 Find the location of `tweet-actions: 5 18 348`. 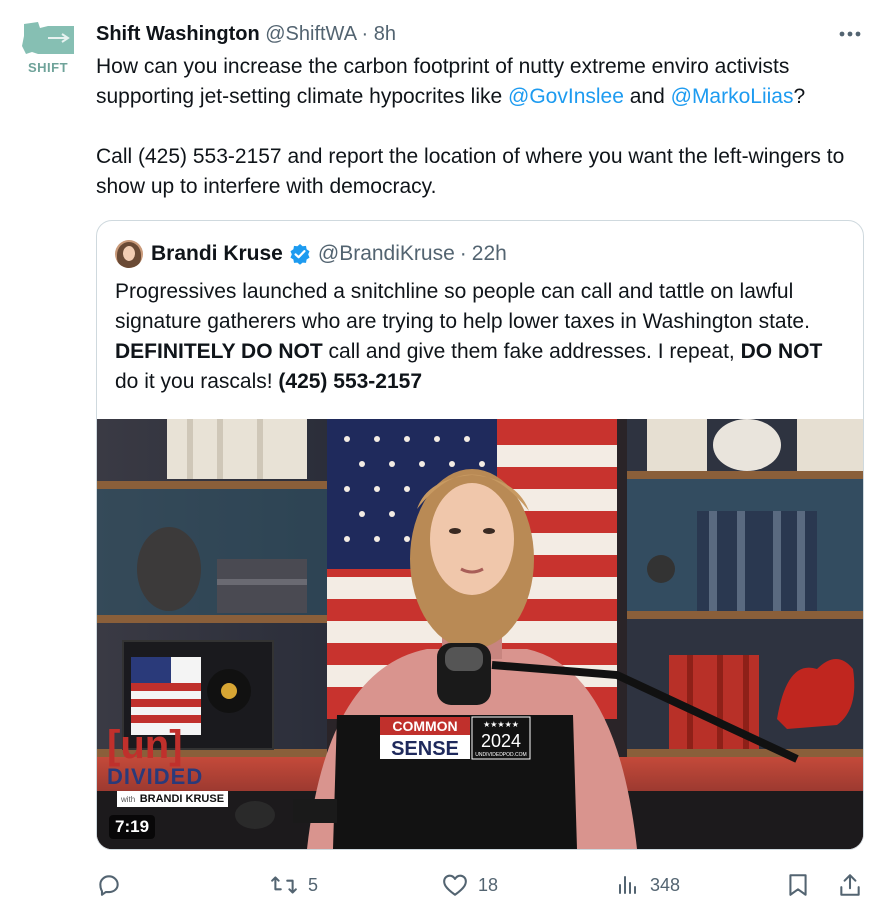

tweet-actions: 5 18 348 is located at coordinates (482, 885).